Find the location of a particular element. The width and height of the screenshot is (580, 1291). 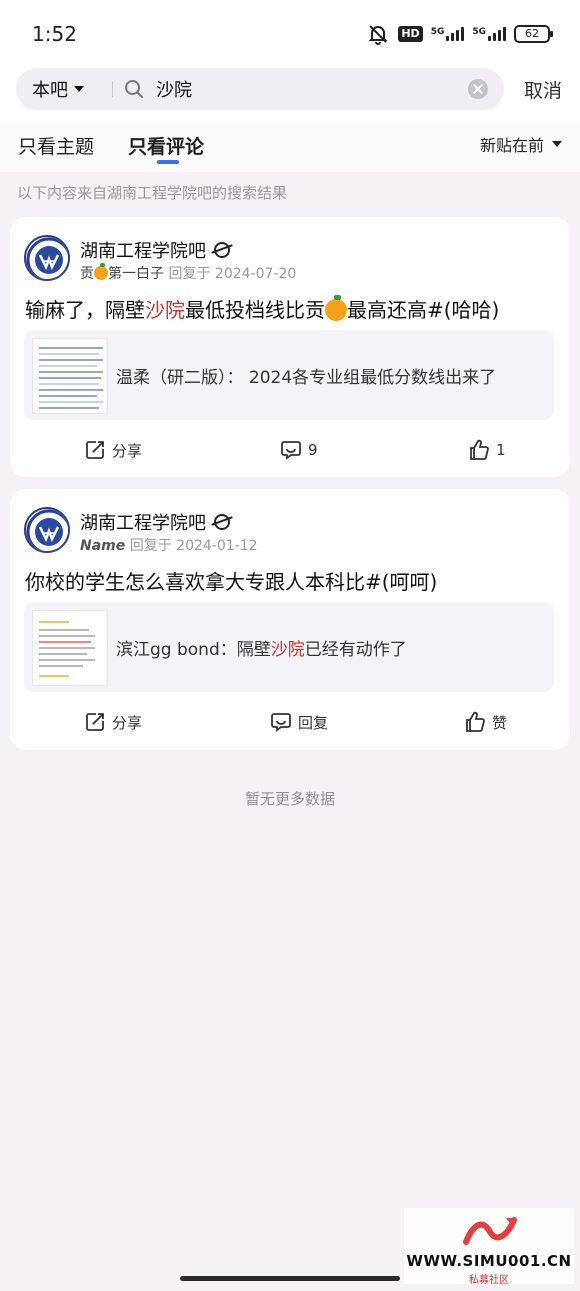

watermark-sub: 私募社区 is located at coordinates (489, 1280).